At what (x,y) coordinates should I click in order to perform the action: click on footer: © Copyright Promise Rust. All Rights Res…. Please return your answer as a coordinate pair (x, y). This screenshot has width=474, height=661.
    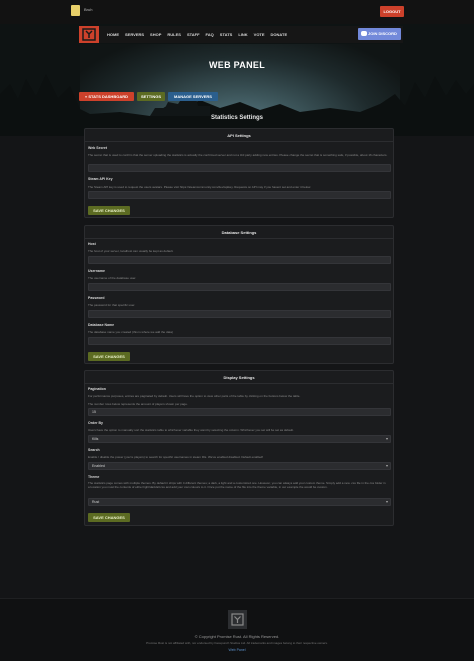
    Looking at the image, I should click on (237, 629).